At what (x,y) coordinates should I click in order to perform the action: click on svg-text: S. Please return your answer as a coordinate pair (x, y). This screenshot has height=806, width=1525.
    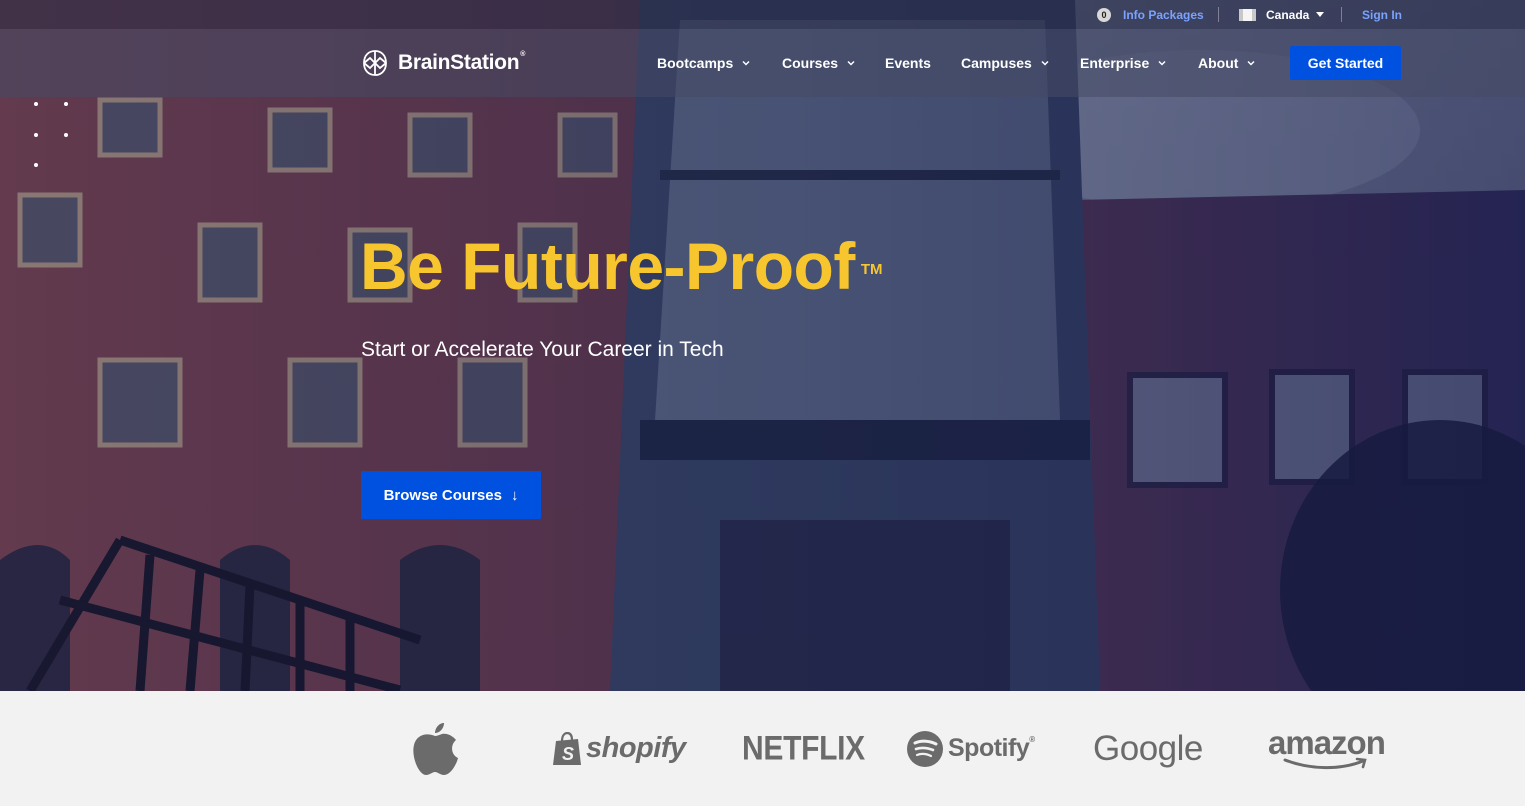
    Looking at the image, I should click on (568, 754).